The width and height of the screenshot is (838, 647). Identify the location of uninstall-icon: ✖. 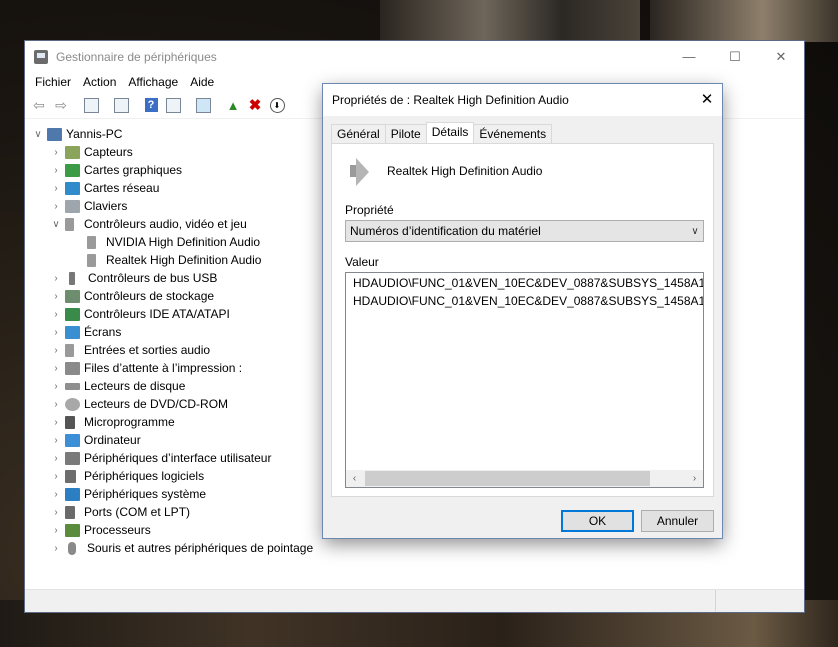
(255, 105).